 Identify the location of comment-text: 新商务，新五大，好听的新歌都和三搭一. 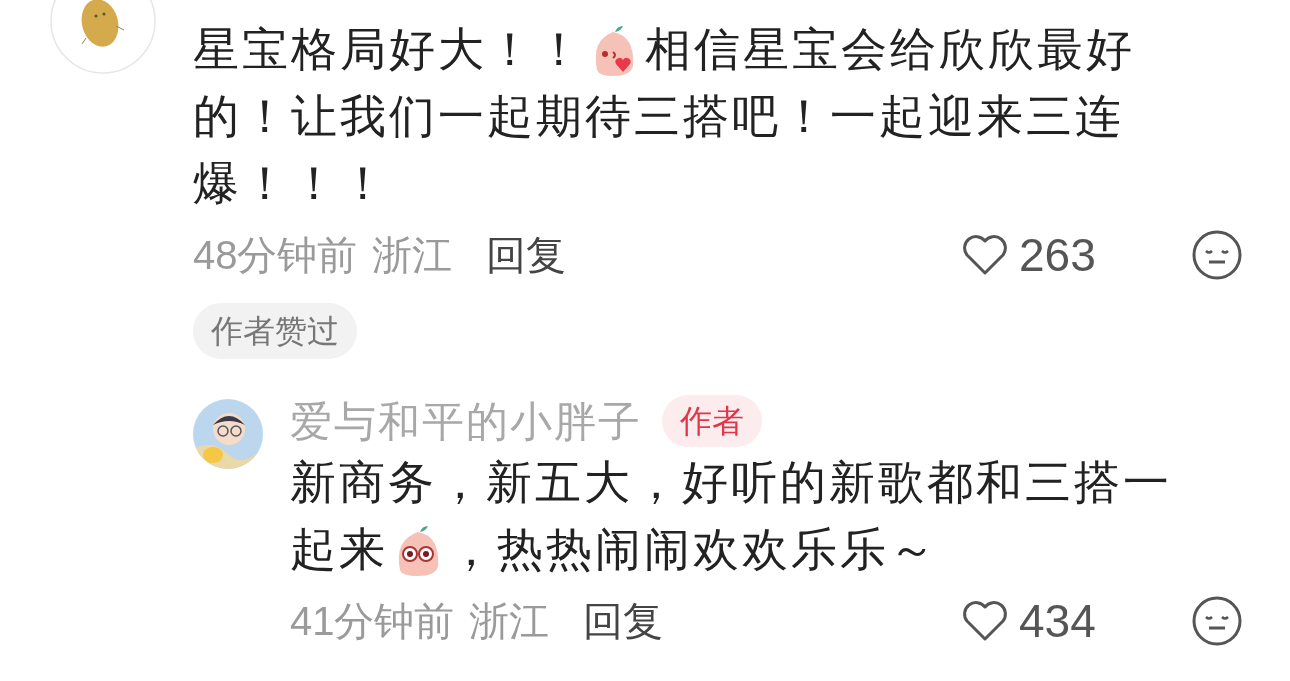
(731, 482).